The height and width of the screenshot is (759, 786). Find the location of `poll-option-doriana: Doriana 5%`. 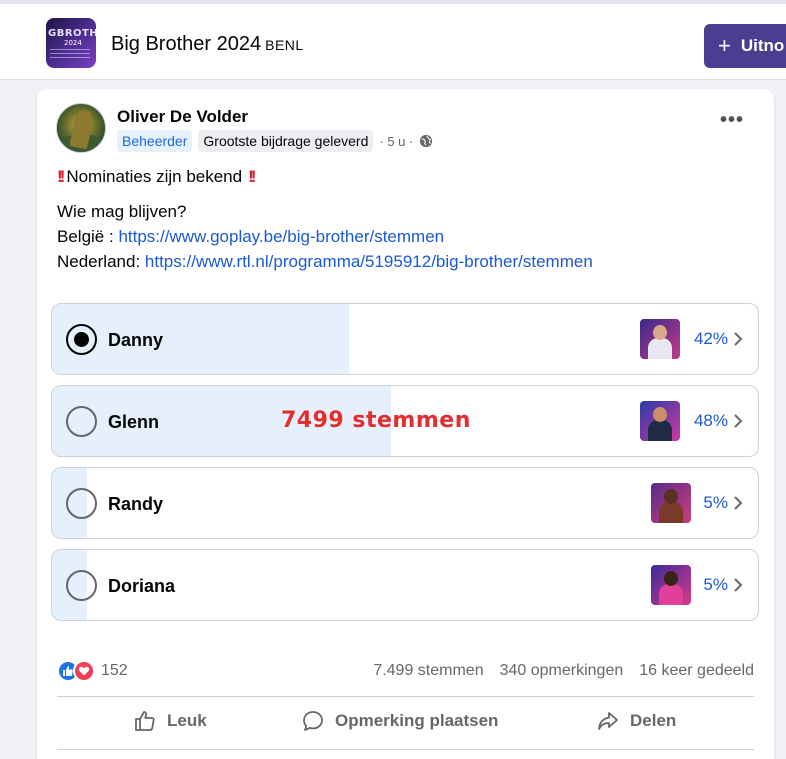

poll-option-doriana: Doriana 5% is located at coordinates (405, 585).